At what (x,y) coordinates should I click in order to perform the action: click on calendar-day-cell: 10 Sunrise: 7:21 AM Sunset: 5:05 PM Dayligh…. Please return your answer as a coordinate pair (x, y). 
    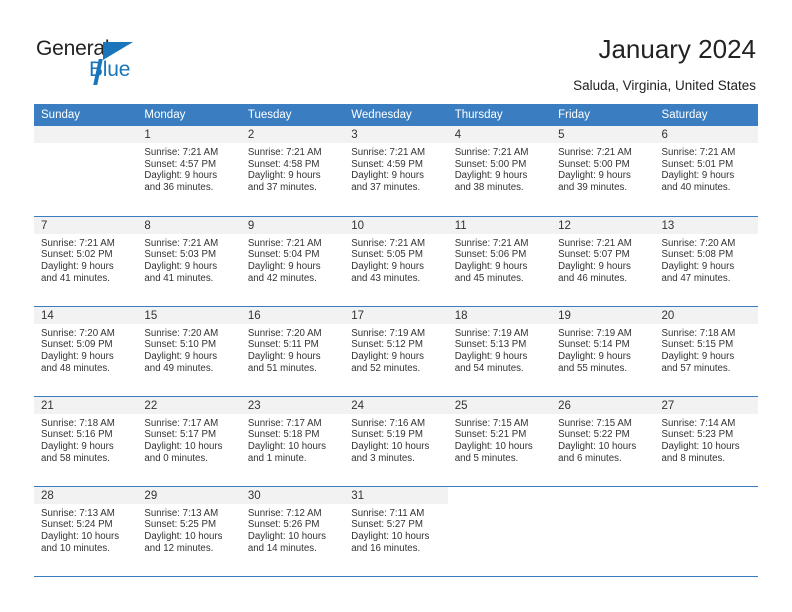
    Looking at the image, I should click on (396, 260).